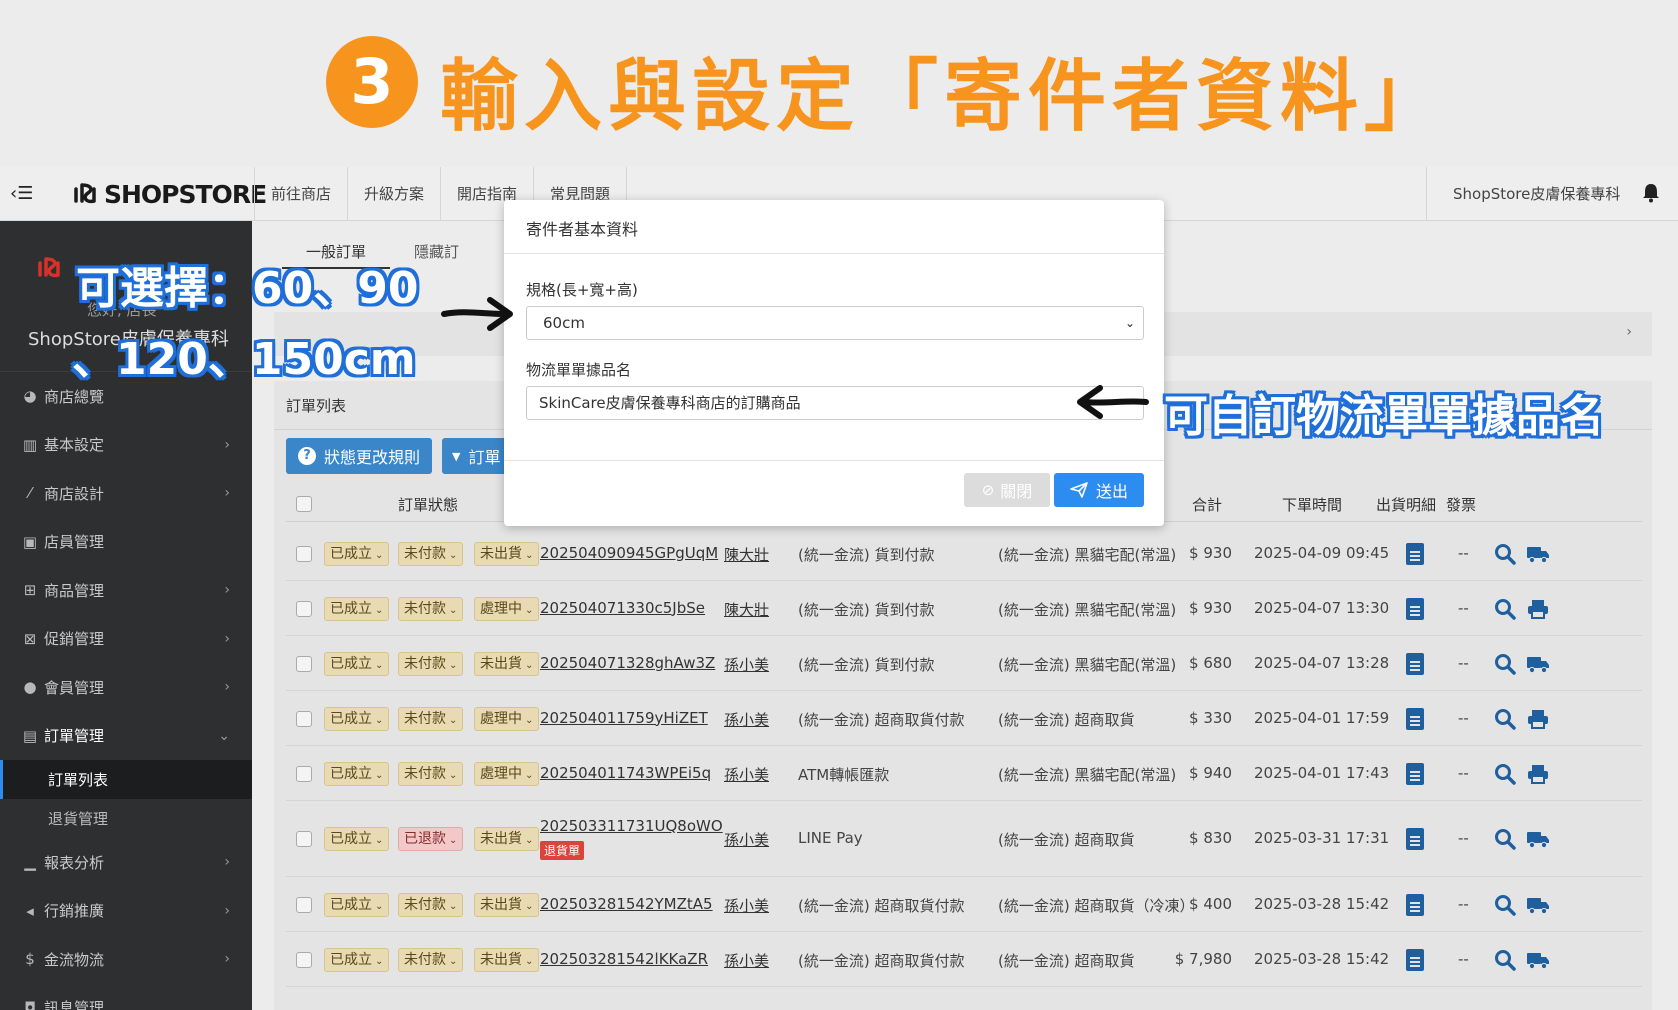  What do you see at coordinates (393, 194) in the screenshot?
I see `nav-item-upgrade: 升級方案` at bounding box center [393, 194].